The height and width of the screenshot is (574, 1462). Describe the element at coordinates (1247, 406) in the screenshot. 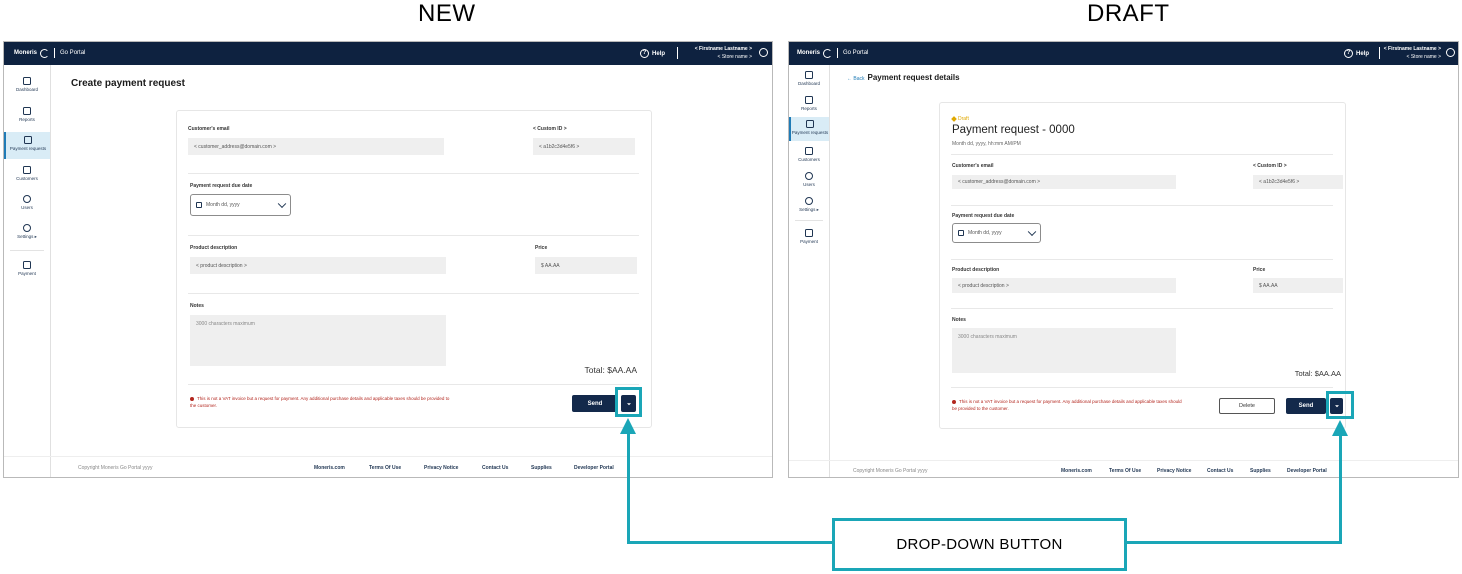

I see `delete-button: Delete` at that location.